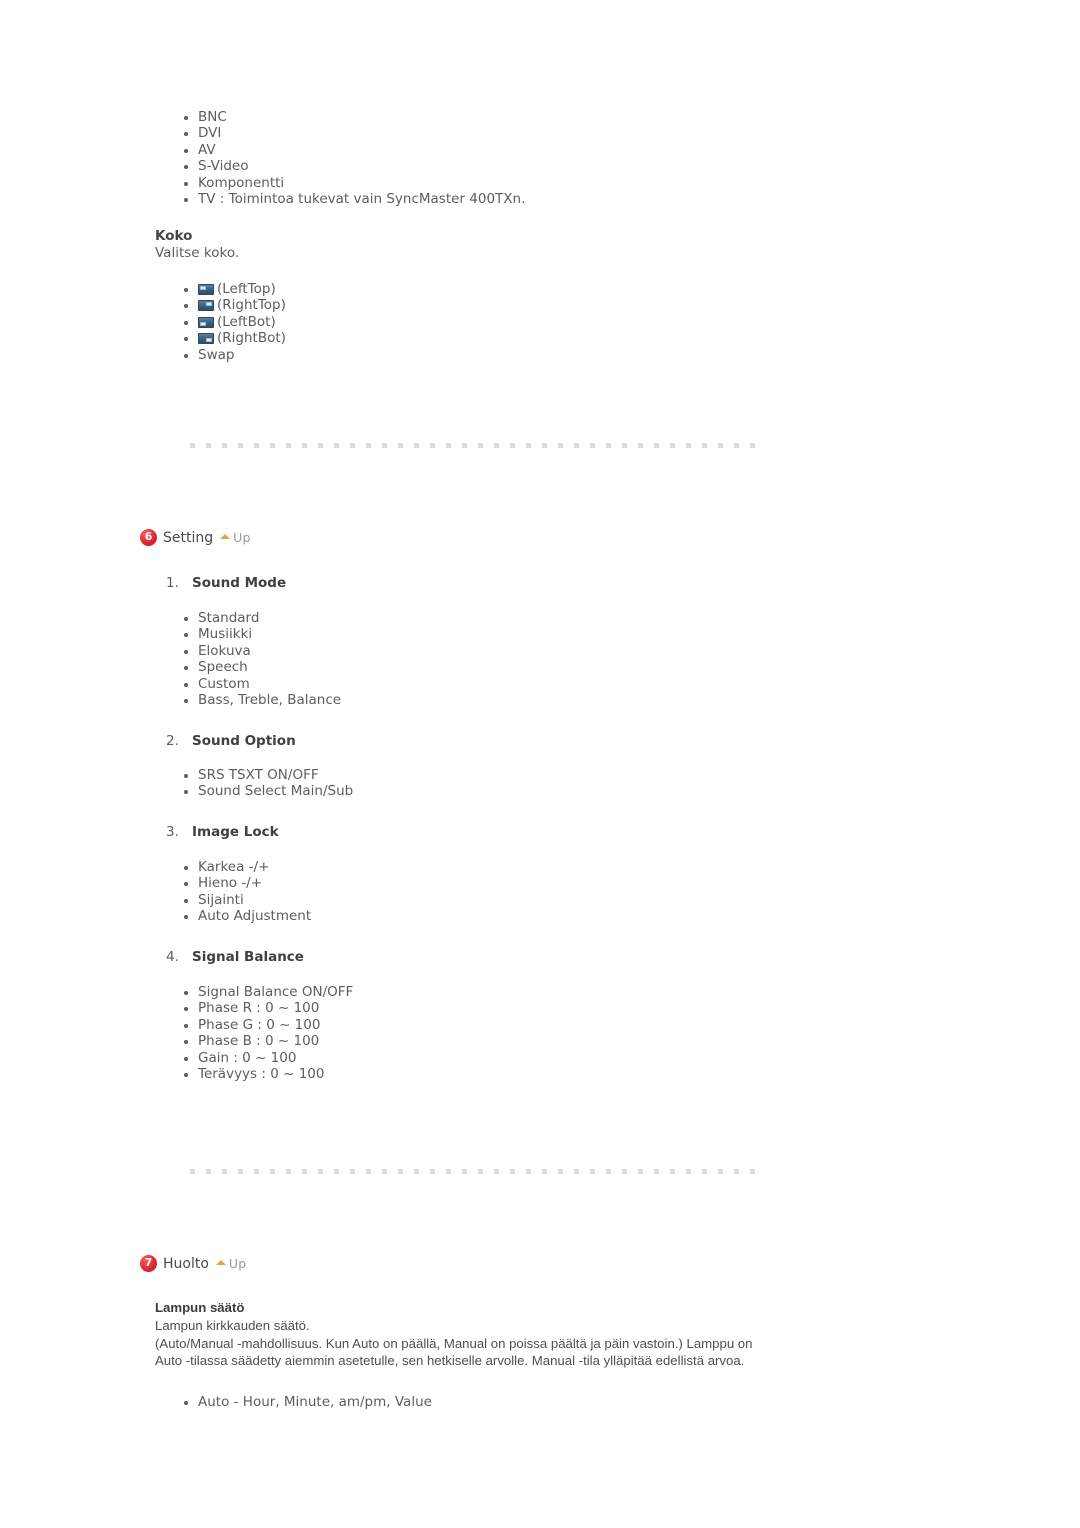 The width and height of the screenshot is (1080, 1528). Describe the element at coordinates (258, 700) in the screenshot. I see `list-item: Bass, Treble, Balance` at that location.